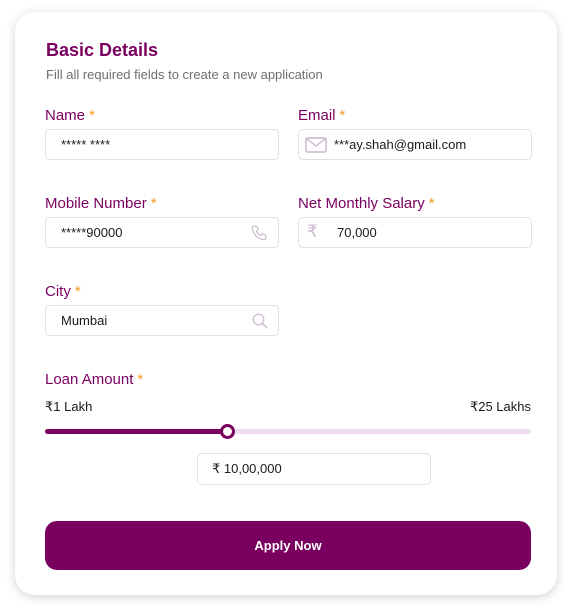  What do you see at coordinates (288, 545) in the screenshot?
I see `apply-now-button: Apply Now` at bounding box center [288, 545].